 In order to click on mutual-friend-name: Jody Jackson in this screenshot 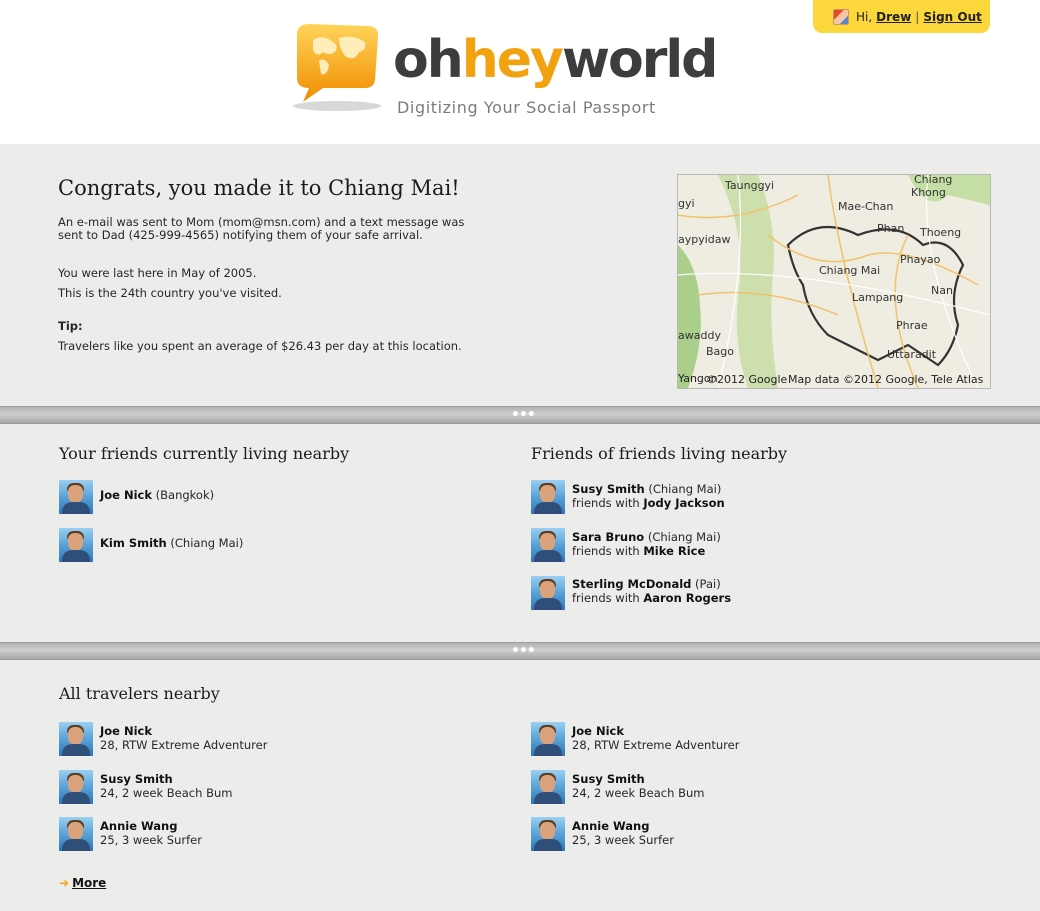, I will do `click(683, 503)`.